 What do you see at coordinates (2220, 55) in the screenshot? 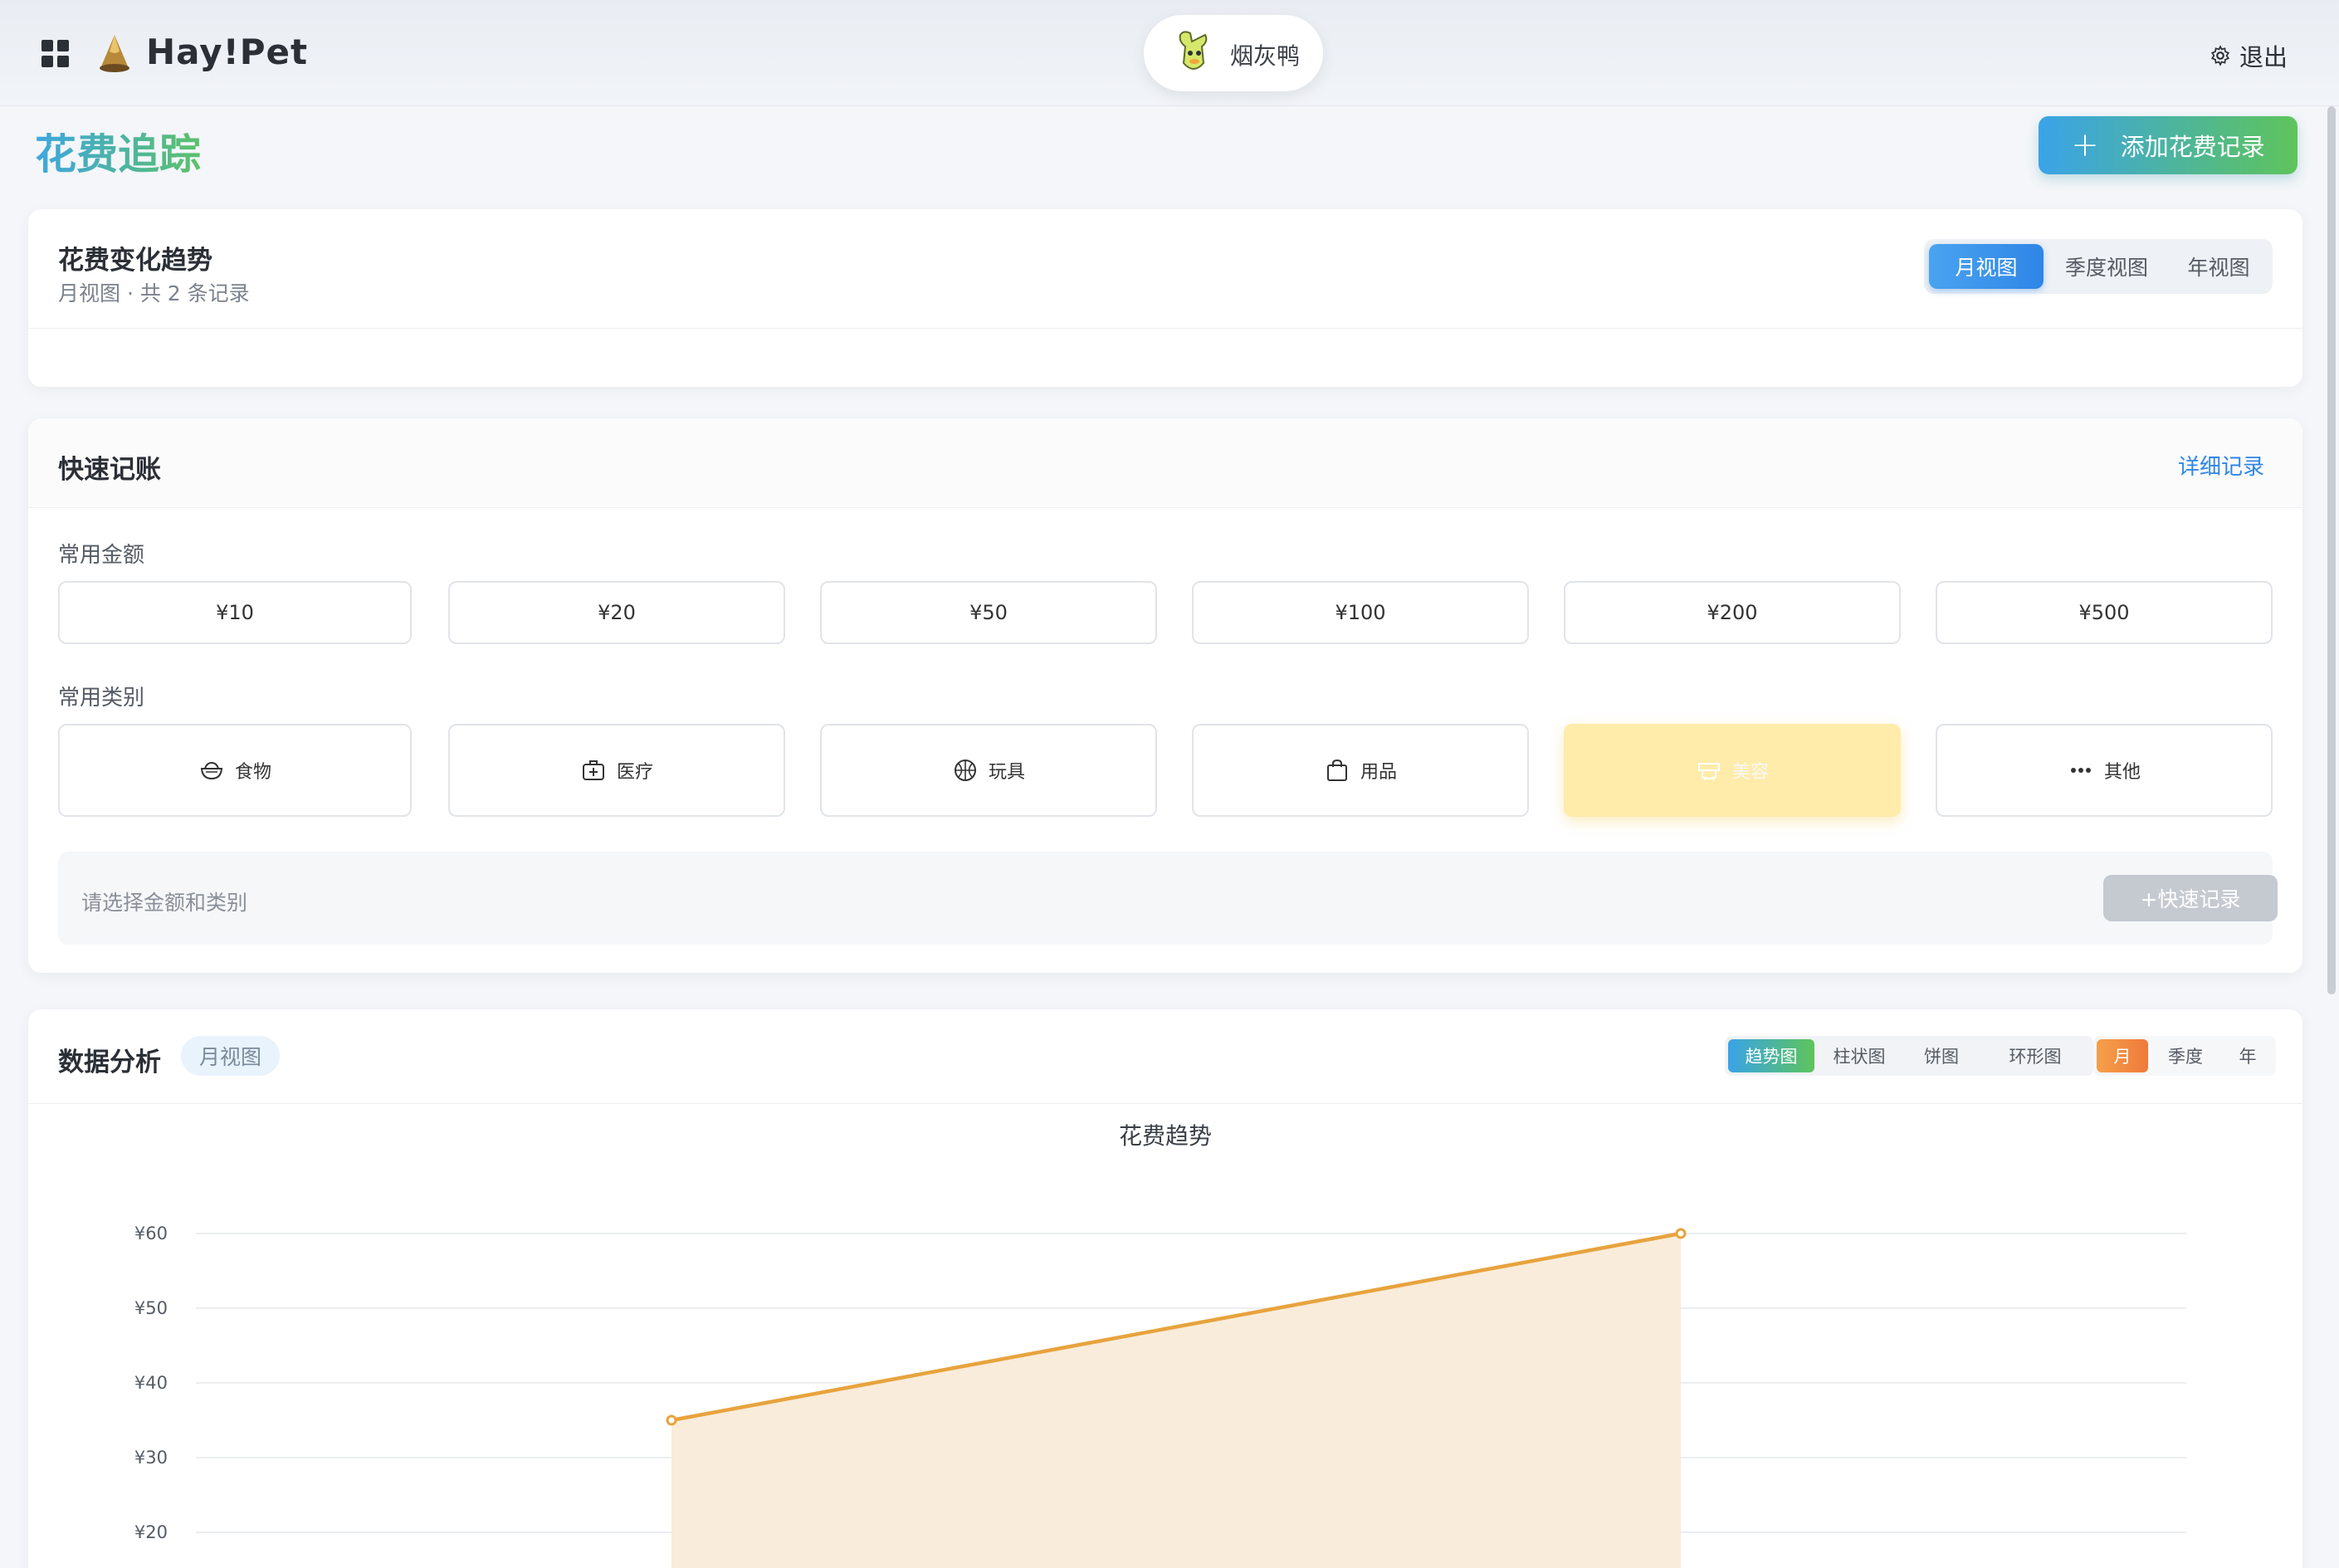
I see `gear-icon` at bounding box center [2220, 55].